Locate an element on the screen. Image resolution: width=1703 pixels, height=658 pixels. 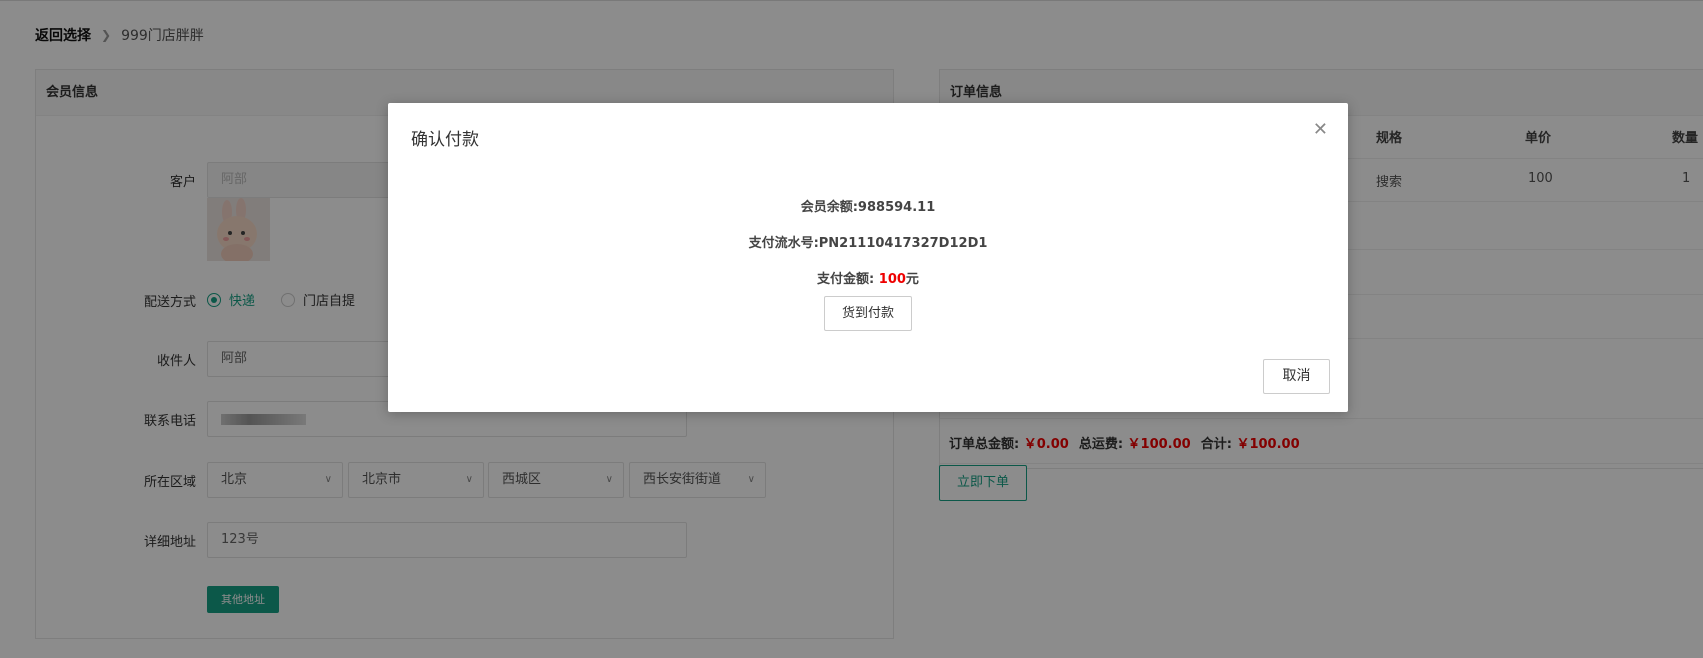
member-balance: 会员余额:988594.11 is located at coordinates (868, 207).